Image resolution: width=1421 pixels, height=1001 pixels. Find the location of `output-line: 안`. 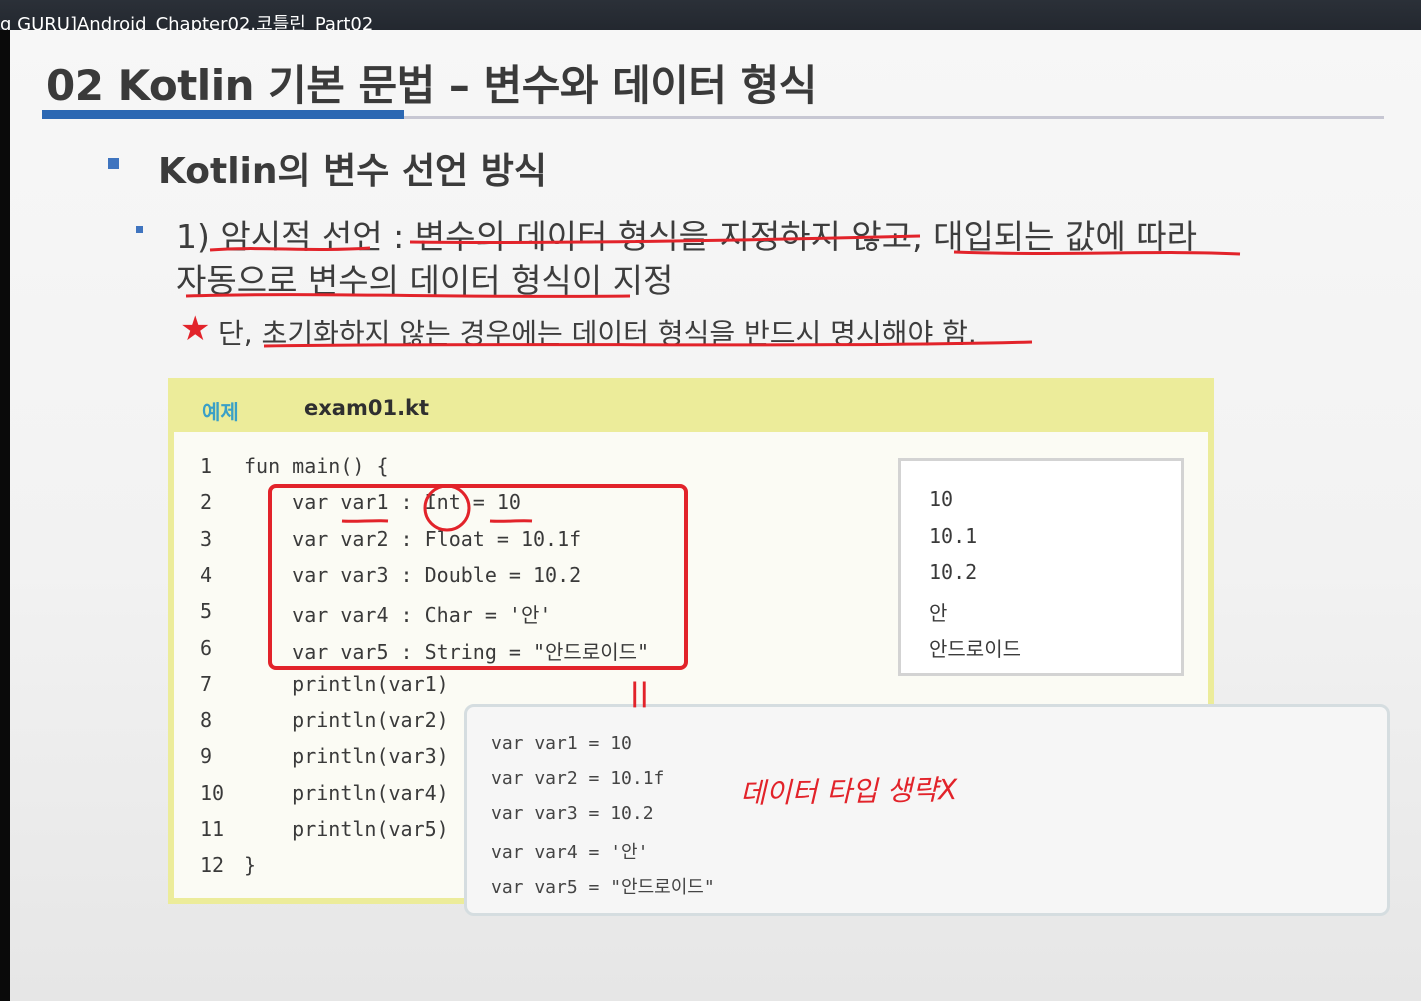

output-line: 안 is located at coordinates (938, 612).